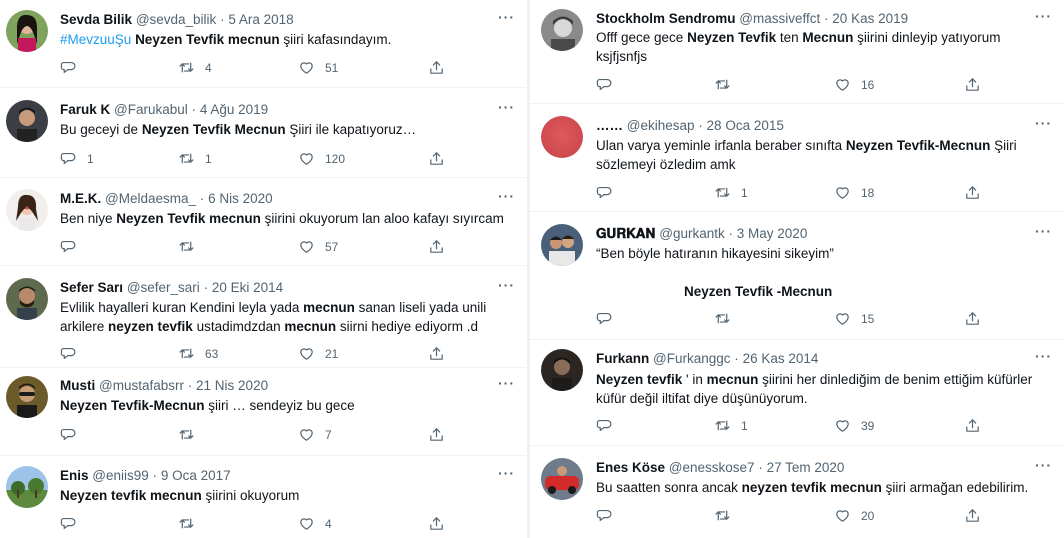 This screenshot has width=1064, height=538. Describe the element at coordinates (745, 125) in the screenshot. I see `tweet-date: 28 Oca 2015` at that location.